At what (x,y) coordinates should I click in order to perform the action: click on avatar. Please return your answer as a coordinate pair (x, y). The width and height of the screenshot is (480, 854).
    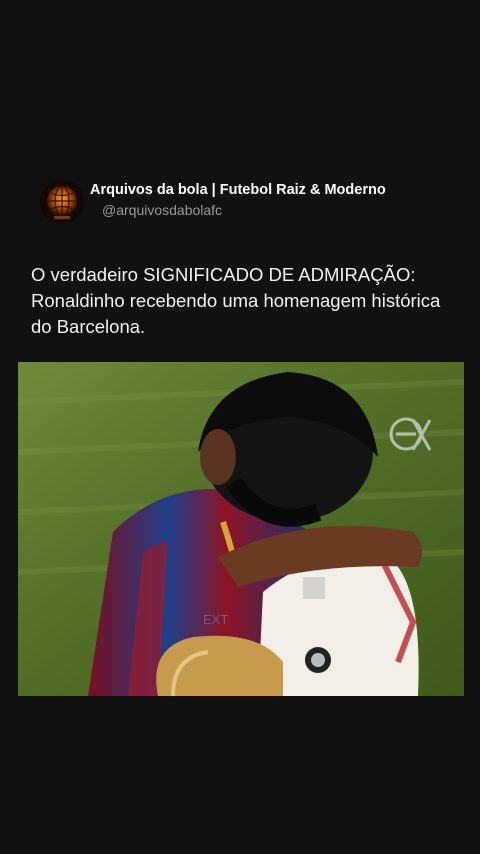
    Looking at the image, I should click on (62, 202).